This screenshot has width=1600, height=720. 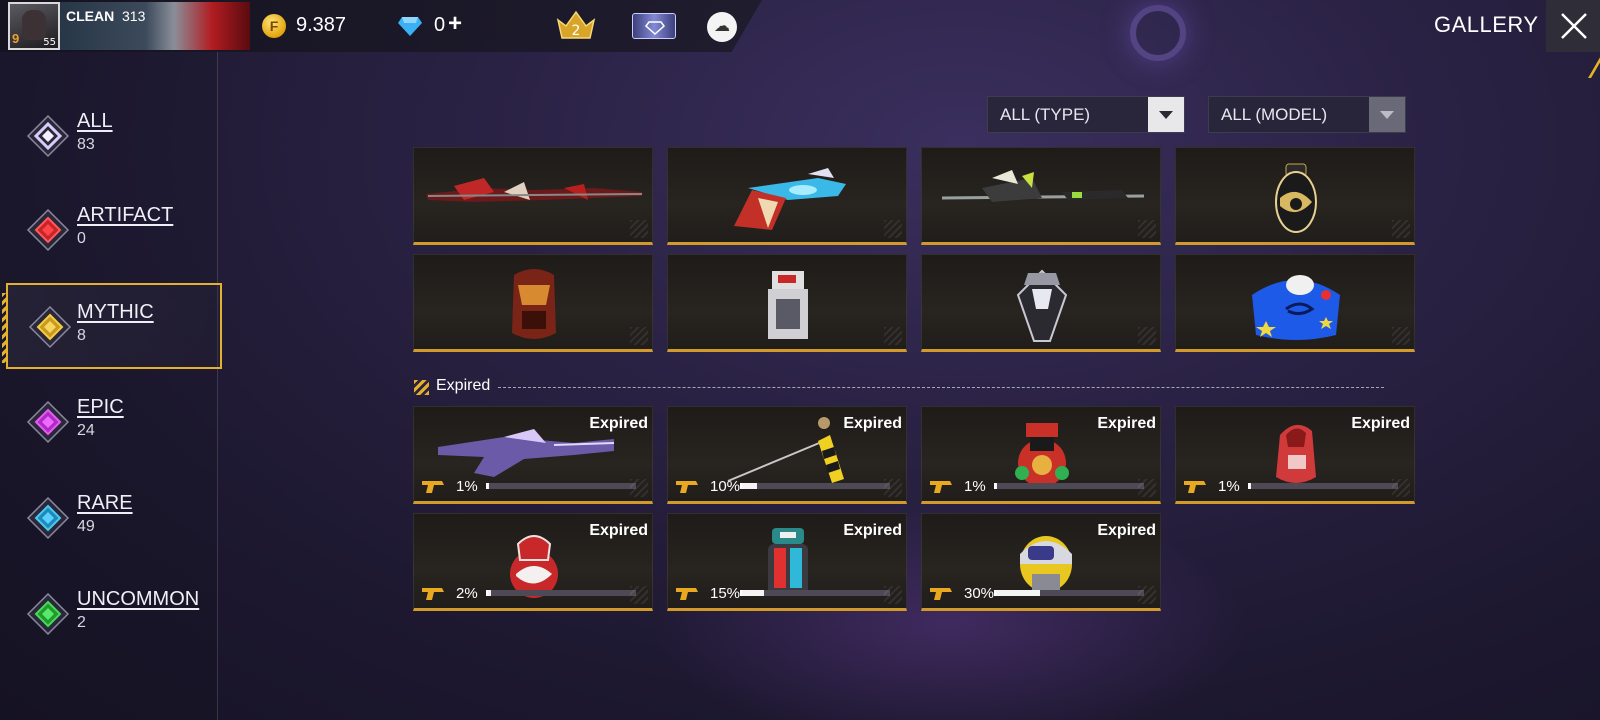 I want to click on silver-crystal-backpack-icon, so click(x=1042, y=305).